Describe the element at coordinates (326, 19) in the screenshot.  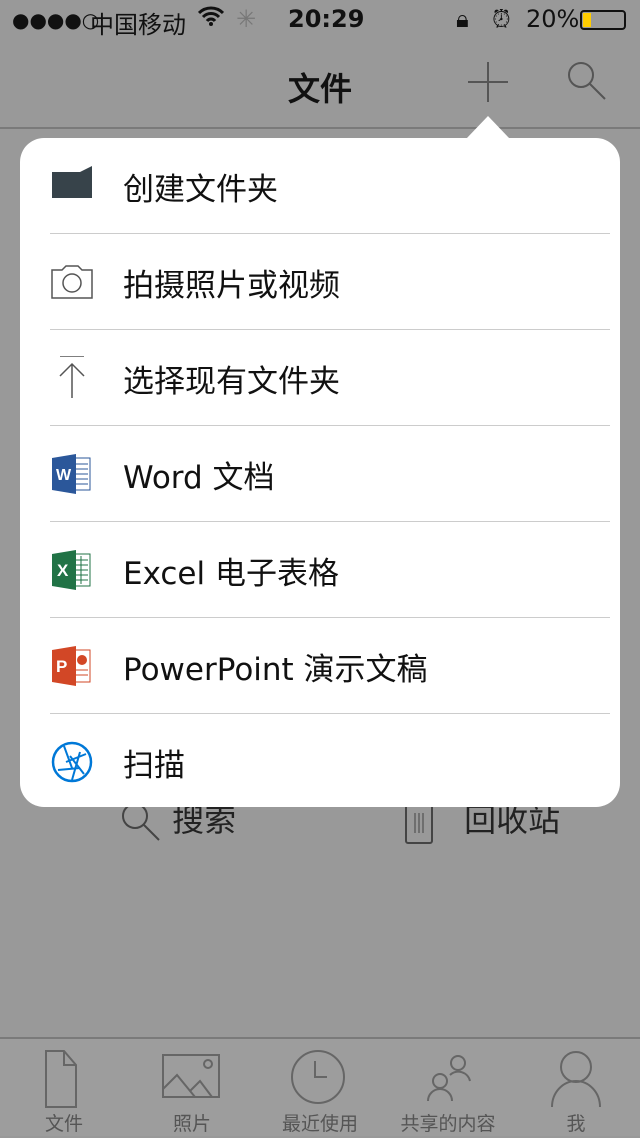
I see `clock: 20:29` at that location.